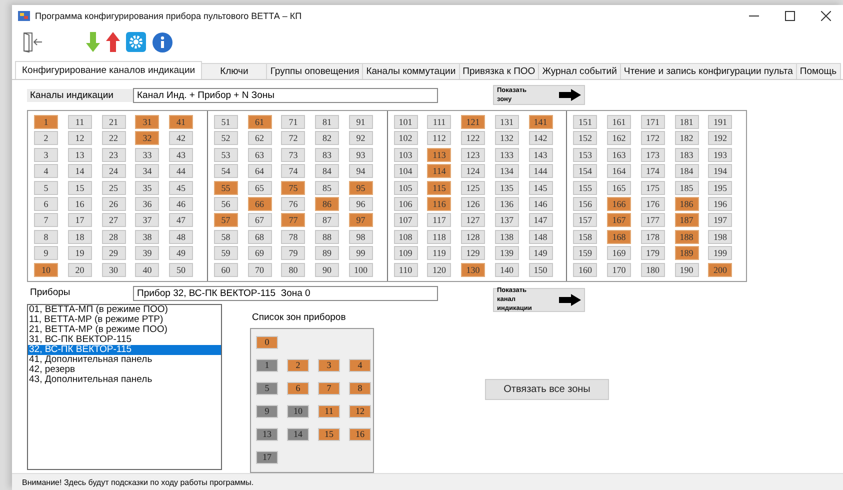 Image resolution: width=843 pixels, height=490 pixels. Describe the element at coordinates (473, 138) in the screenshot. I see `channel-button: 122` at that location.